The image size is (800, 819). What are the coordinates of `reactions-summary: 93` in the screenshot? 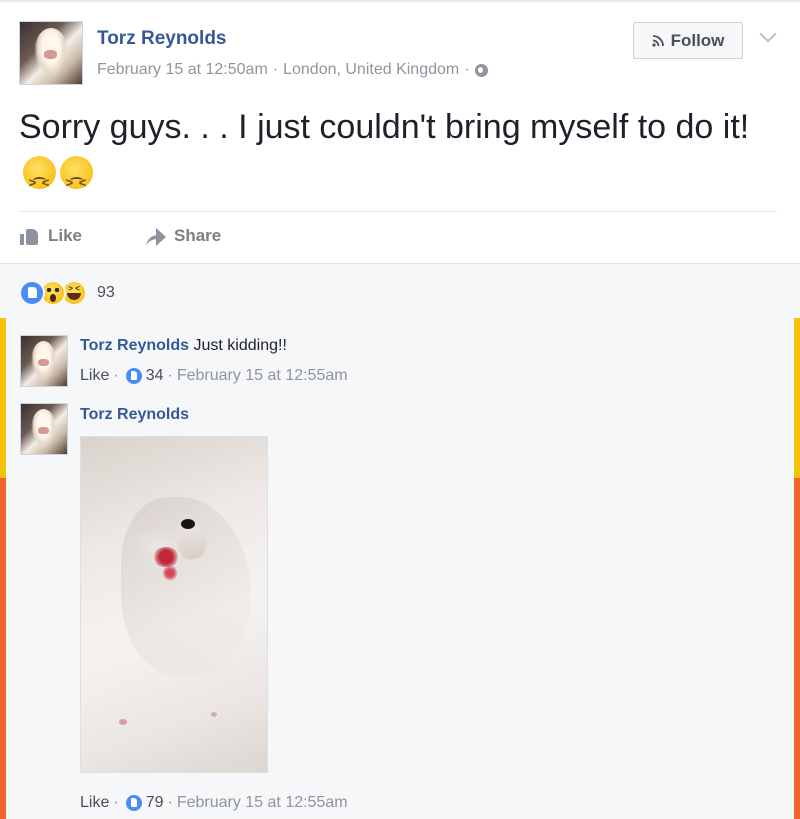 It's located at (67, 293).